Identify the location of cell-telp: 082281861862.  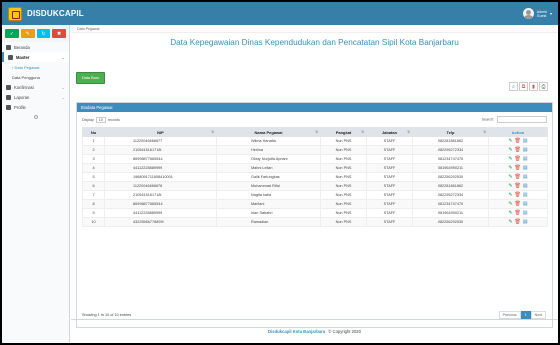
(450, 186).